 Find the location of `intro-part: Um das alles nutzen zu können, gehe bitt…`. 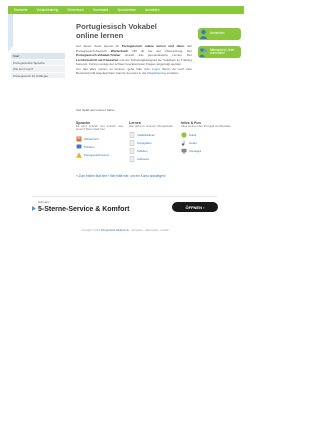

intro-part: Um das alles nutzen zu können, gehe bitt… is located at coordinates (114, 68).